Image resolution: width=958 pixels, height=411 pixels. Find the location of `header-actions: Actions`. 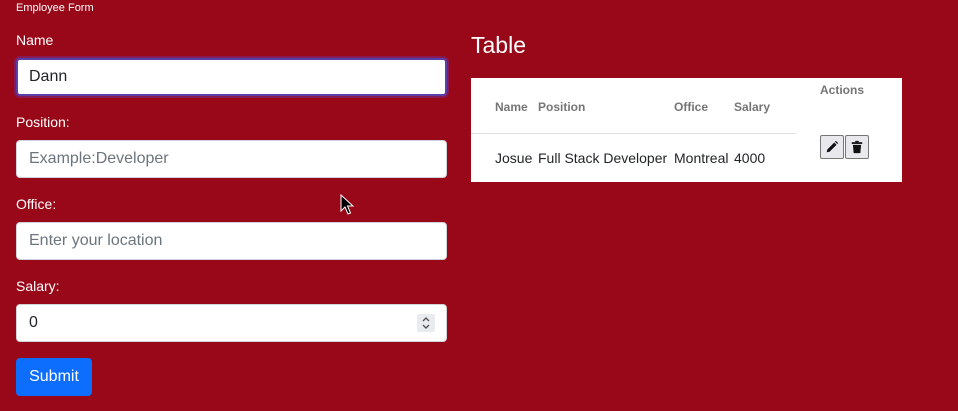

header-actions: Actions is located at coordinates (842, 90).